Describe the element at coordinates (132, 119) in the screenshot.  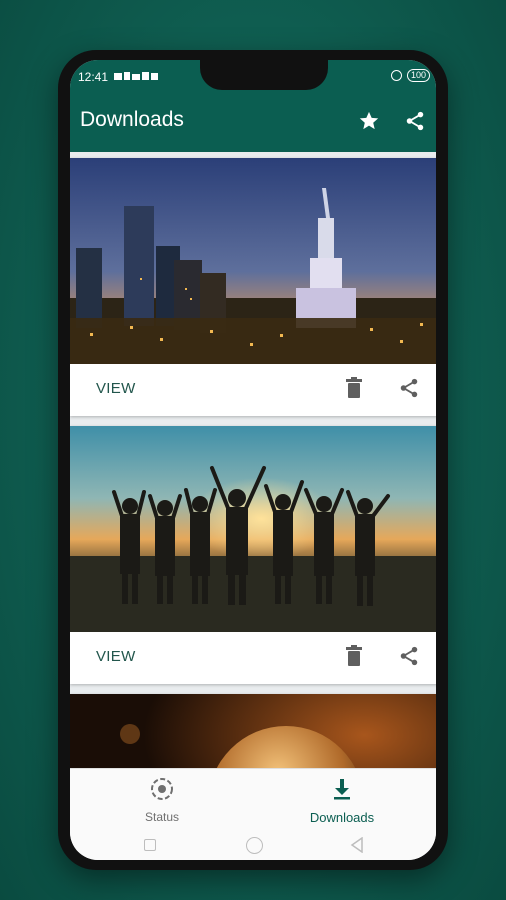
I see `page-title: Downloads` at that location.